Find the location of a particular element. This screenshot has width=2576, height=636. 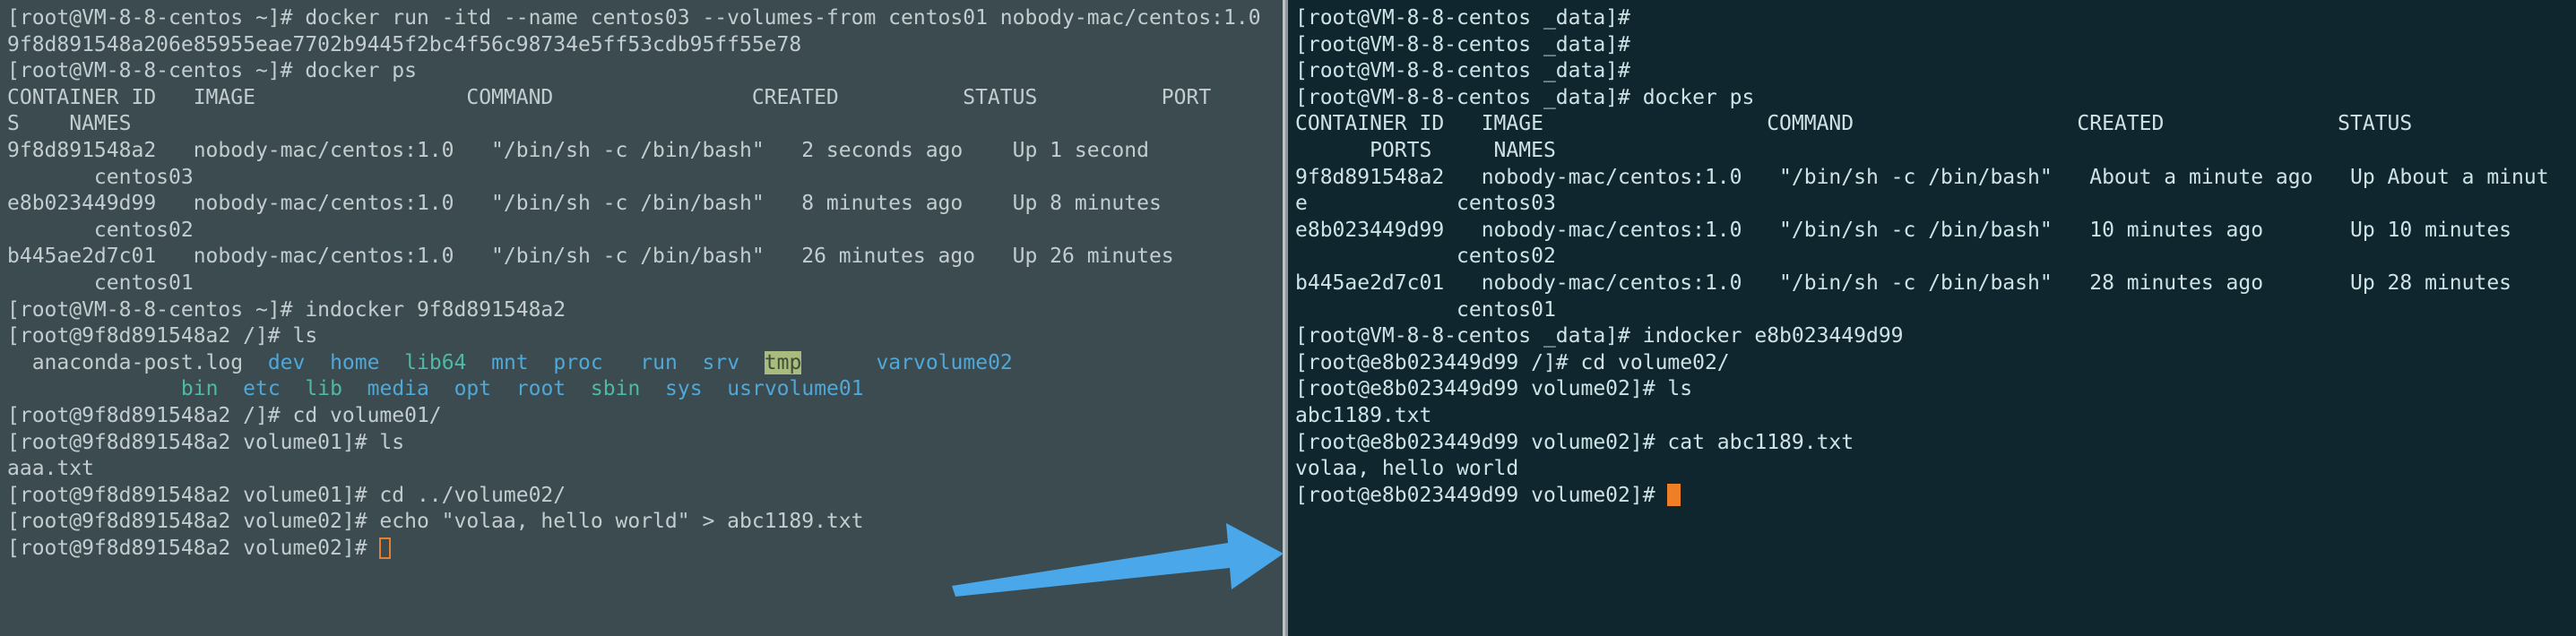

ls-entry-volume02: volume02 is located at coordinates (962, 362).